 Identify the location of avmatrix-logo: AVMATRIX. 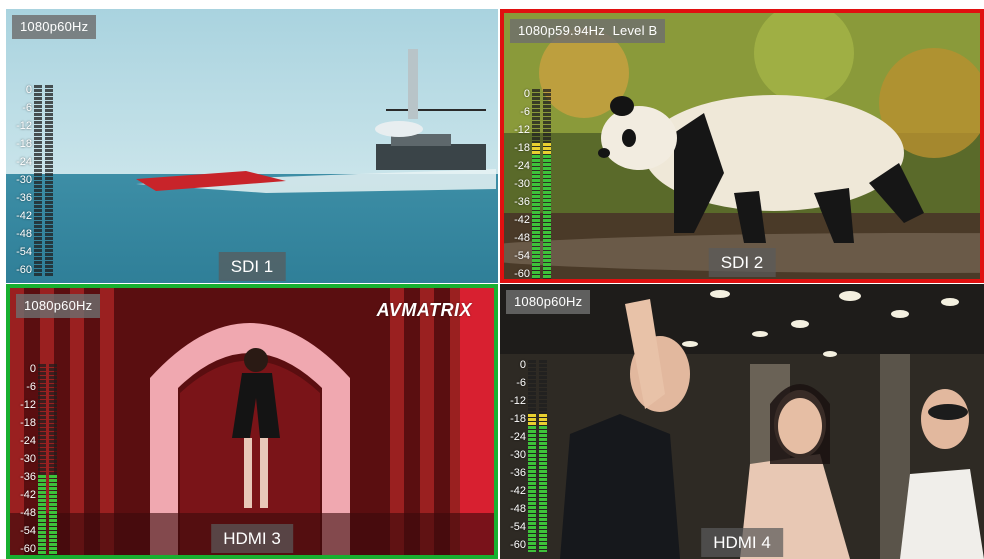
(424, 310).